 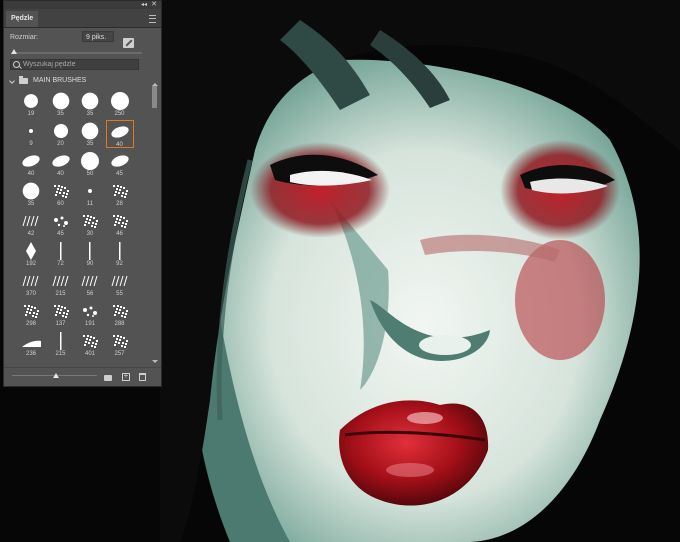 I want to click on brush-size-label: 192, so click(x=30, y=264).